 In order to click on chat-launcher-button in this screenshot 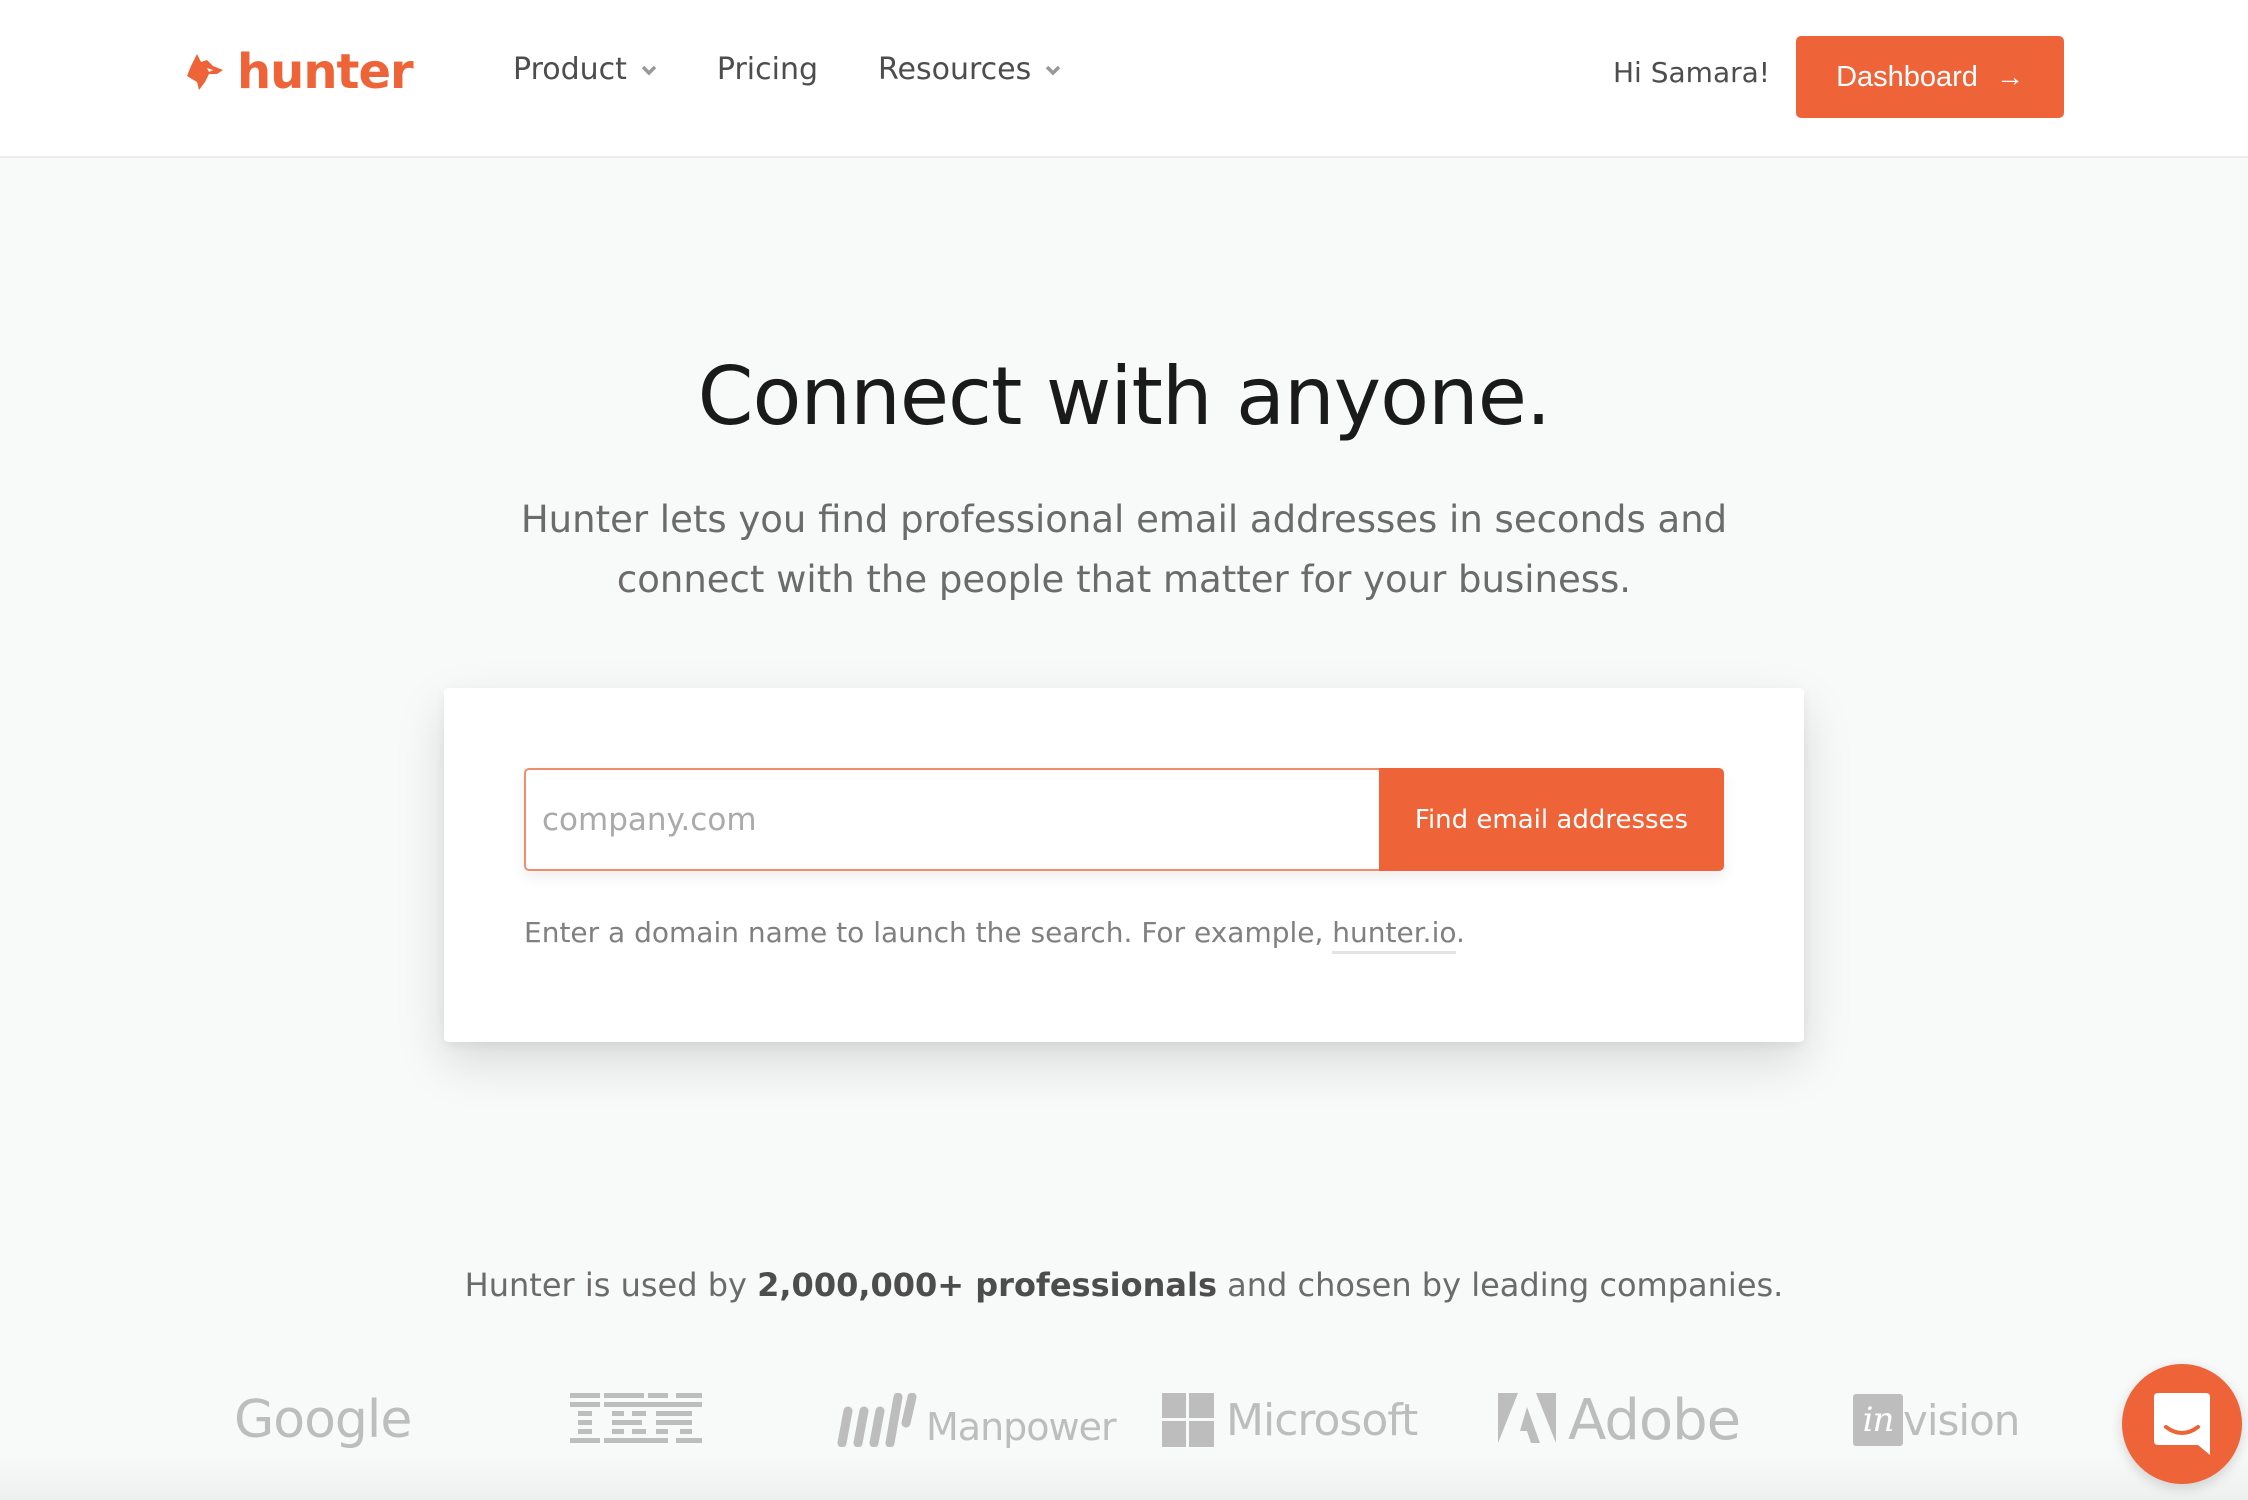, I will do `click(2182, 1424)`.